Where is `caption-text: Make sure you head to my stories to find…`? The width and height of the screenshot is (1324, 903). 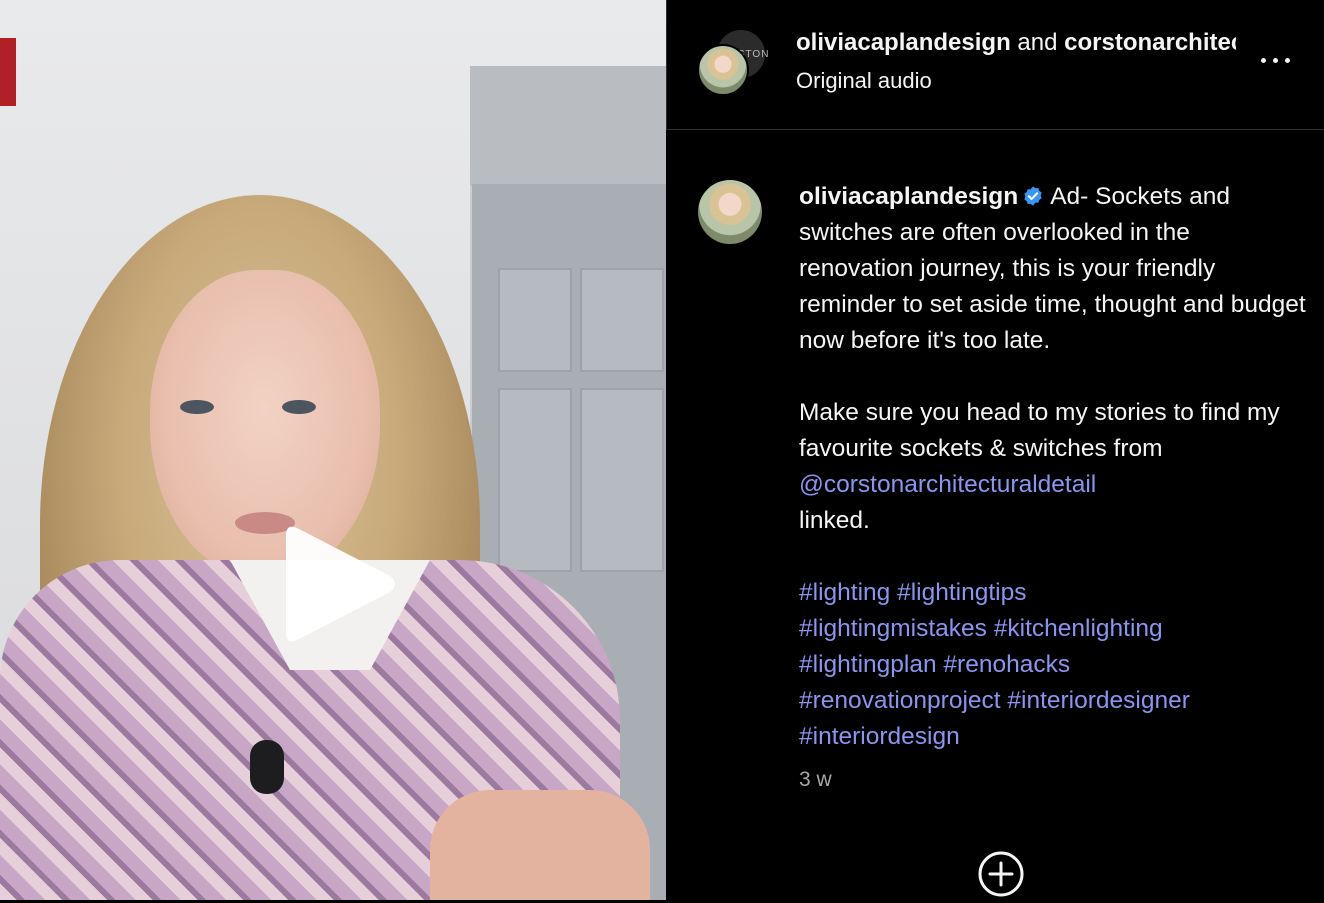 caption-text: Make sure you head to my stories to find… is located at coordinates (1039, 430).